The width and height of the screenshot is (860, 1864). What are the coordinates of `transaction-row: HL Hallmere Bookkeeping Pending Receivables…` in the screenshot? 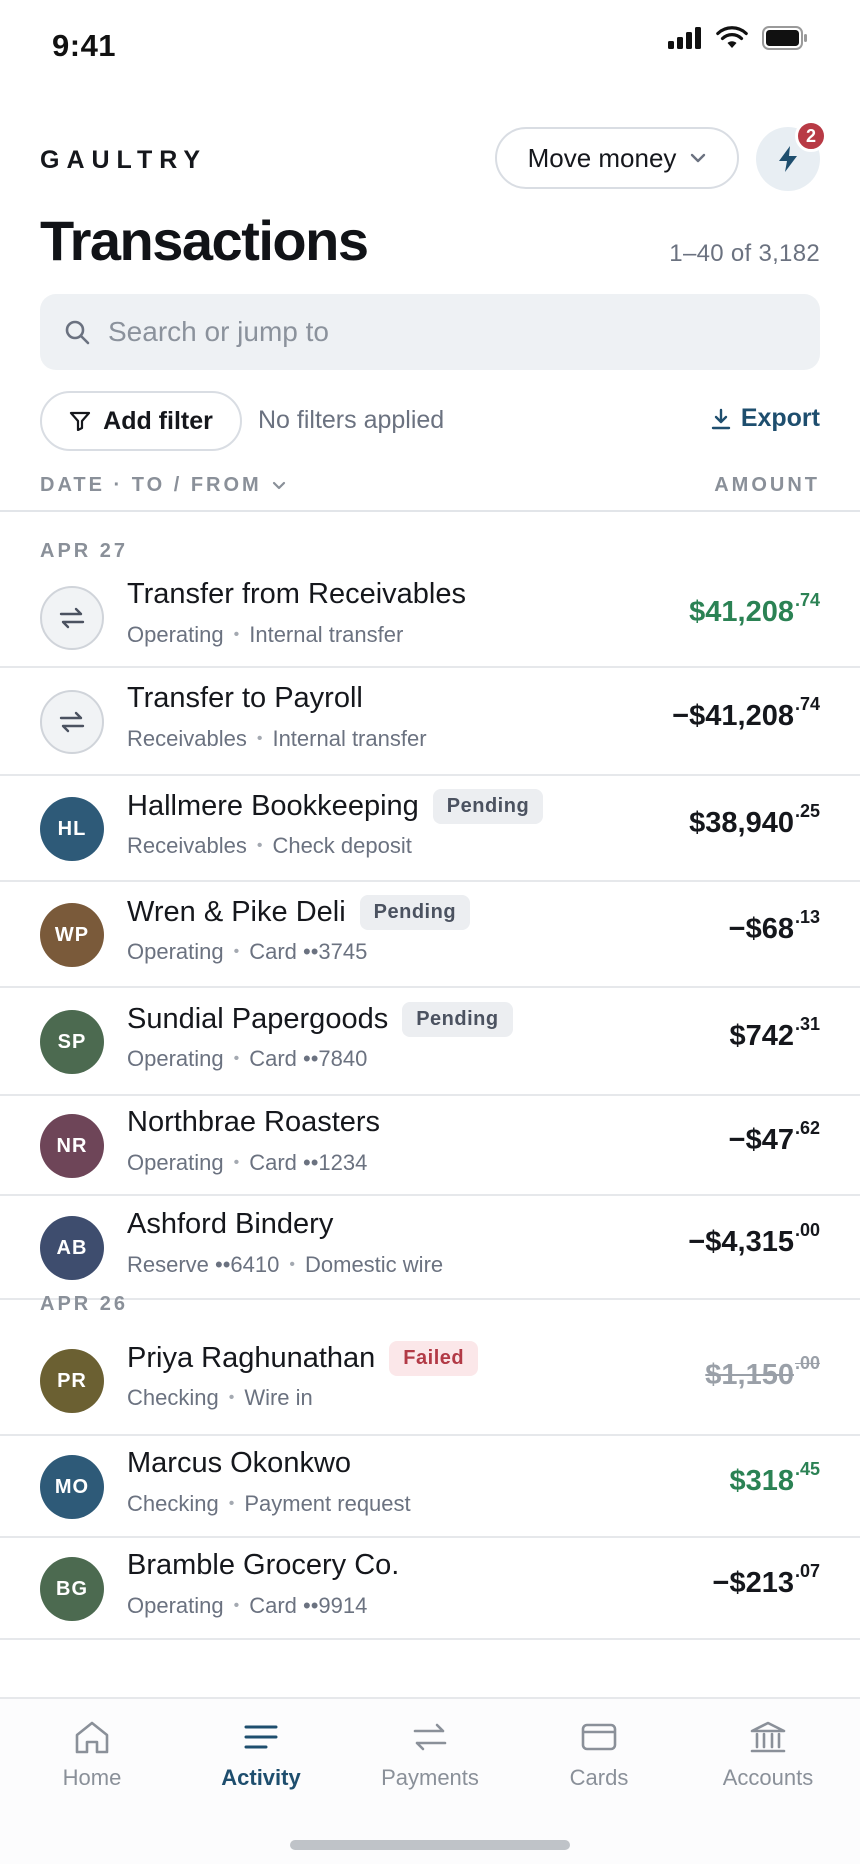 It's located at (430, 829).